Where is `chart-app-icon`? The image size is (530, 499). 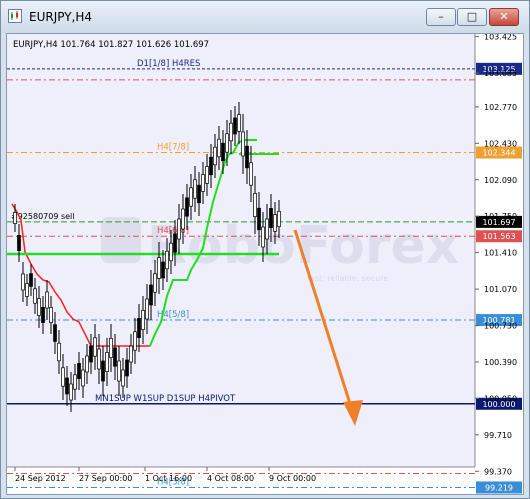 chart-app-icon is located at coordinates (15, 16).